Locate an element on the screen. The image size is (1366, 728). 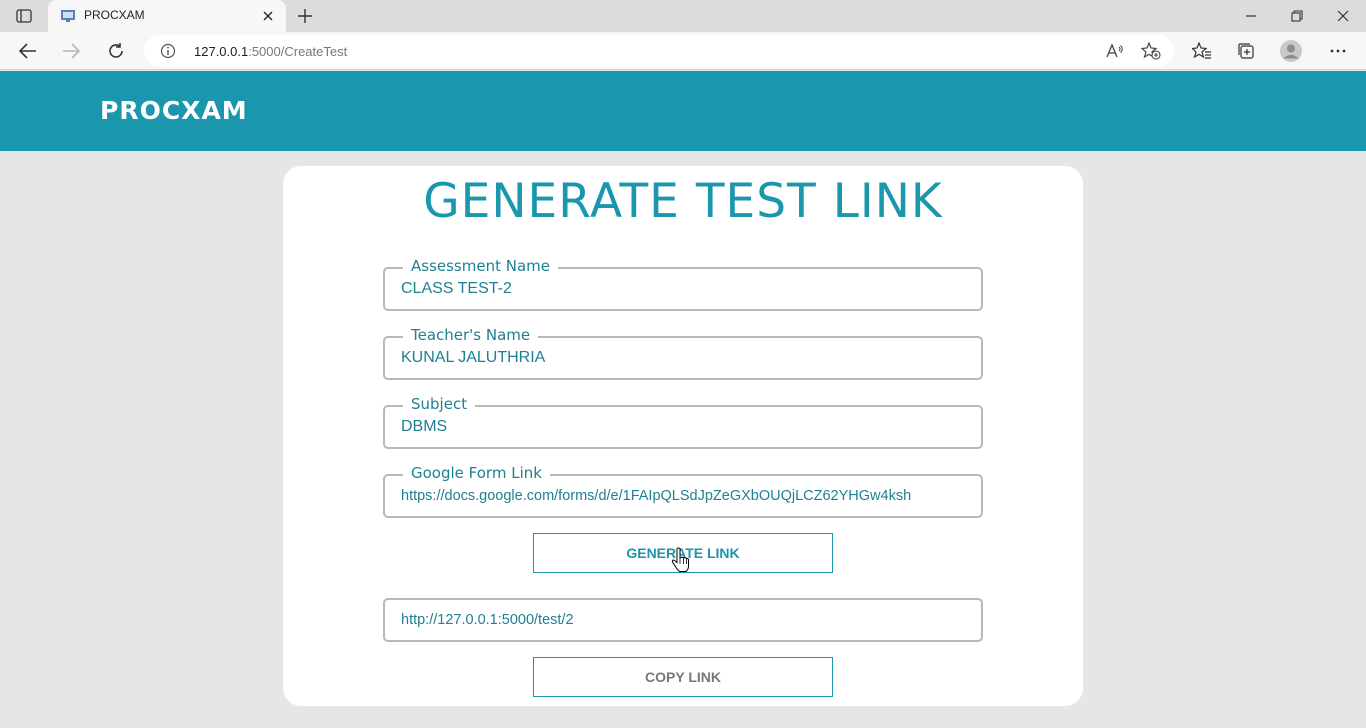
subject-label: Subject is located at coordinates (439, 404).